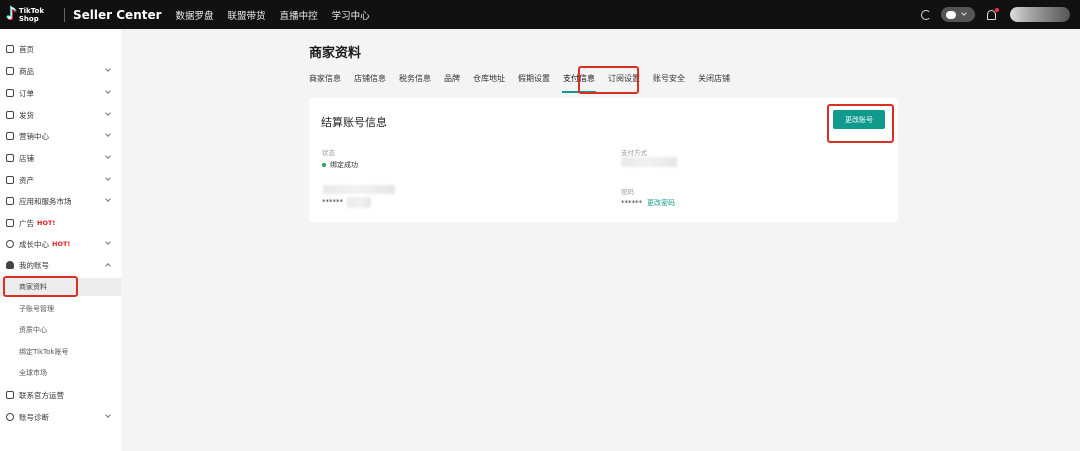 The height and width of the screenshot is (451, 1080). I want to click on status-text: 绑定成功, so click(344, 165).